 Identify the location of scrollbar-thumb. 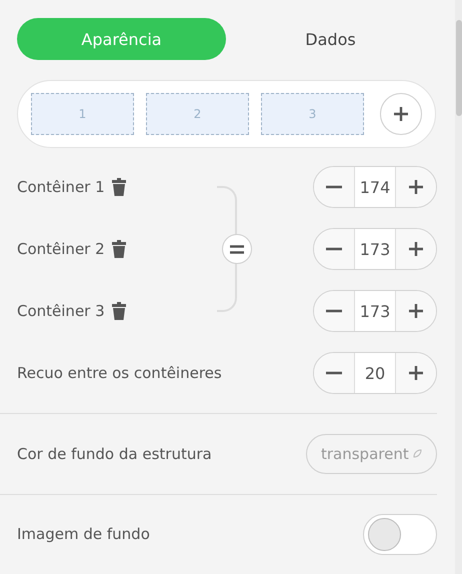
(459, 68).